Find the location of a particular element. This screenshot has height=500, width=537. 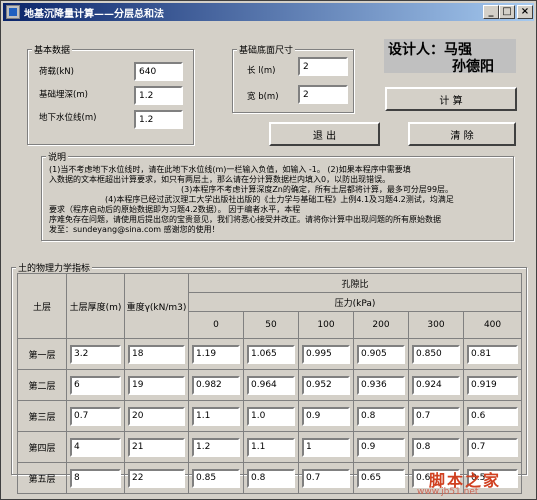

table-row-layer-4: 第四层 is located at coordinates (270, 447).